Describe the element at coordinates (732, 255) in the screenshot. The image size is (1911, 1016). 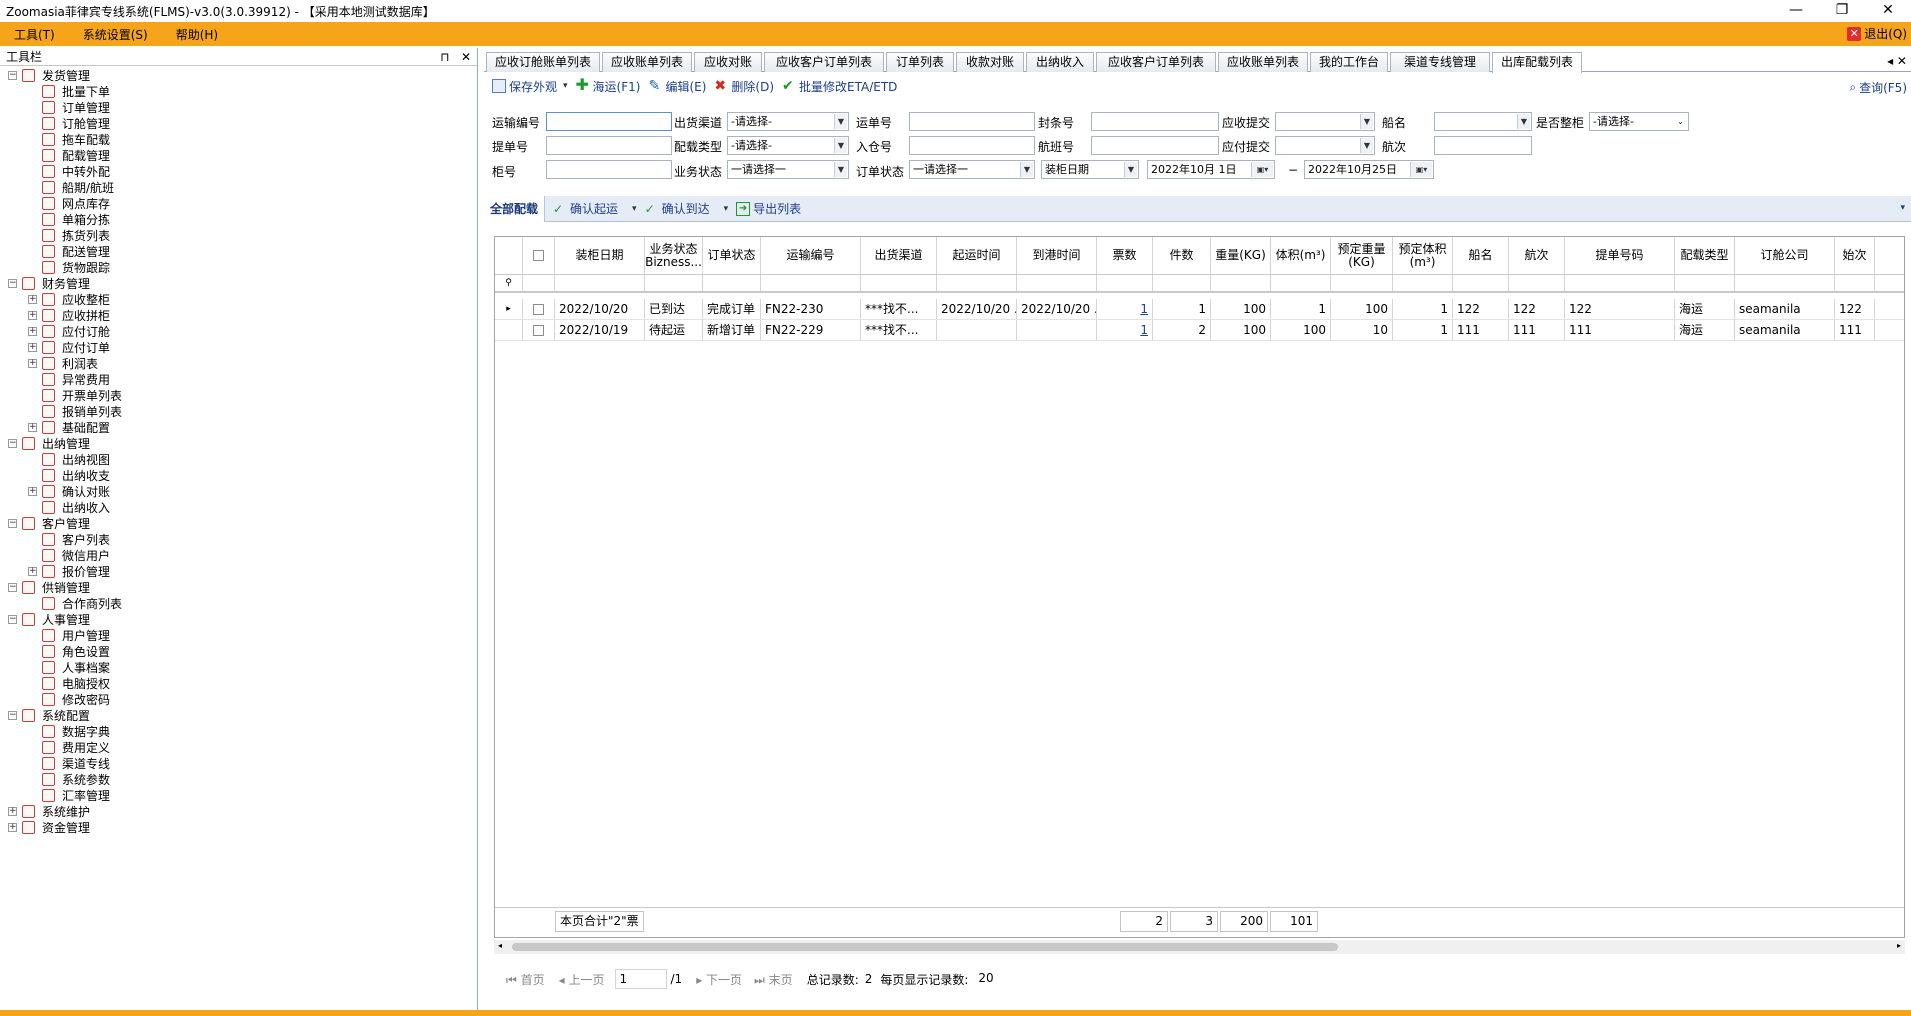
I see `column-header: 订单状态` at that location.